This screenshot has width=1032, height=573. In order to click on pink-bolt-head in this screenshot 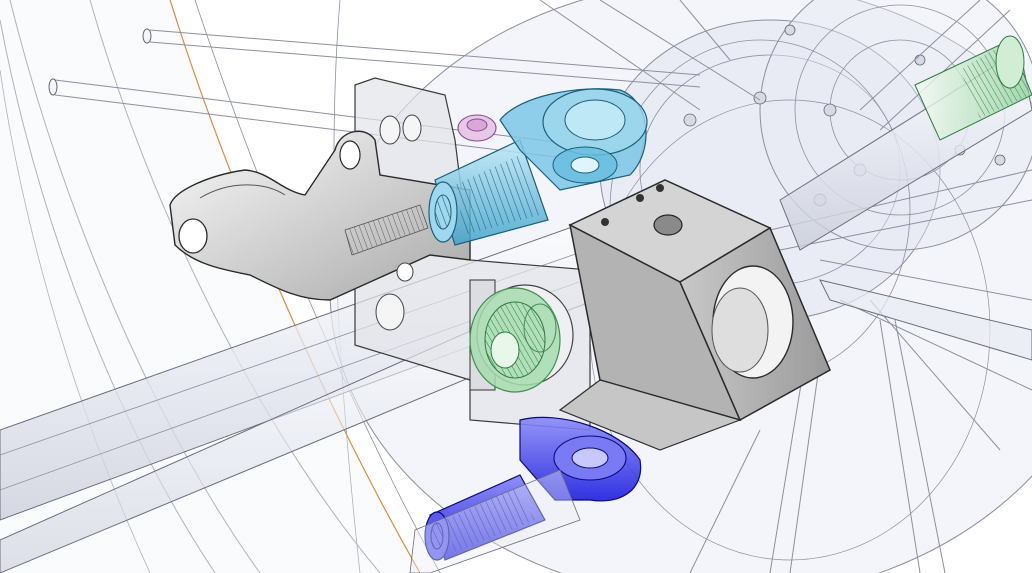, I will do `click(477, 128)`.